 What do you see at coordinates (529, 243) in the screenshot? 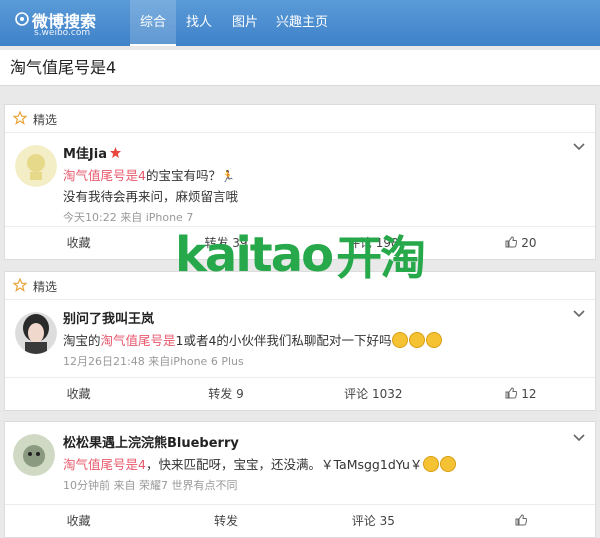
I see `like-count: 20` at bounding box center [529, 243].